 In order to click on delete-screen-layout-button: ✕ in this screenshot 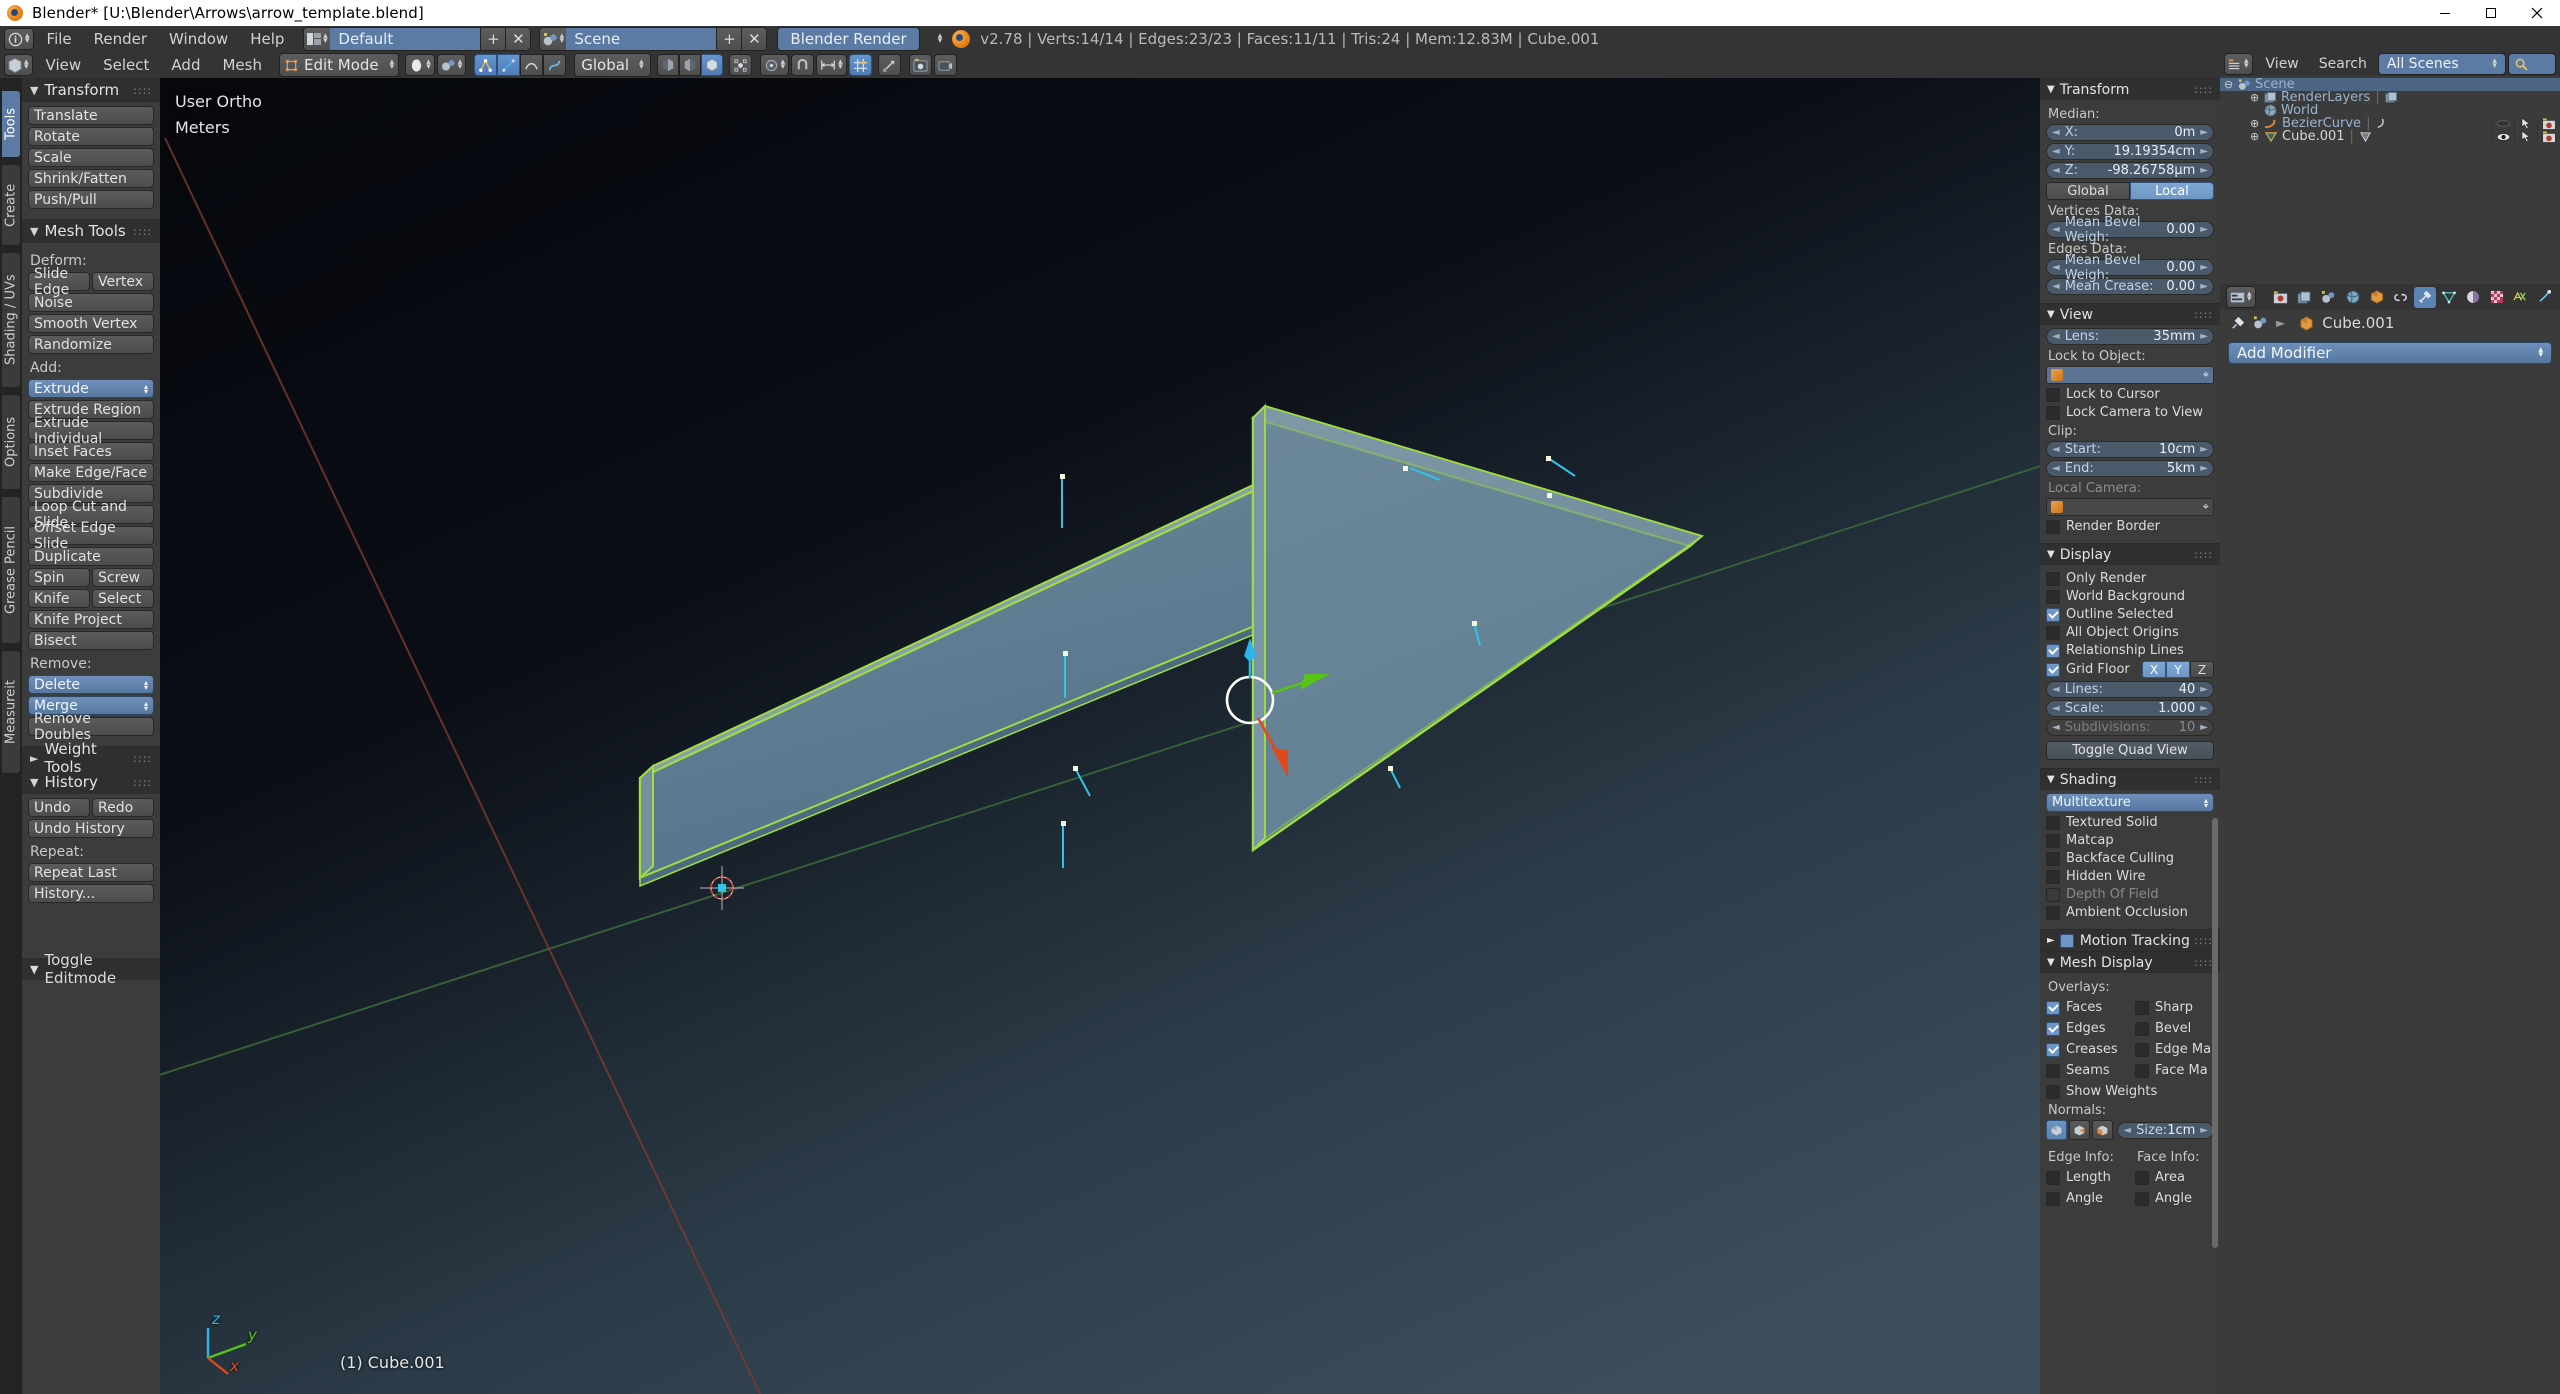, I will do `click(518, 39)`.